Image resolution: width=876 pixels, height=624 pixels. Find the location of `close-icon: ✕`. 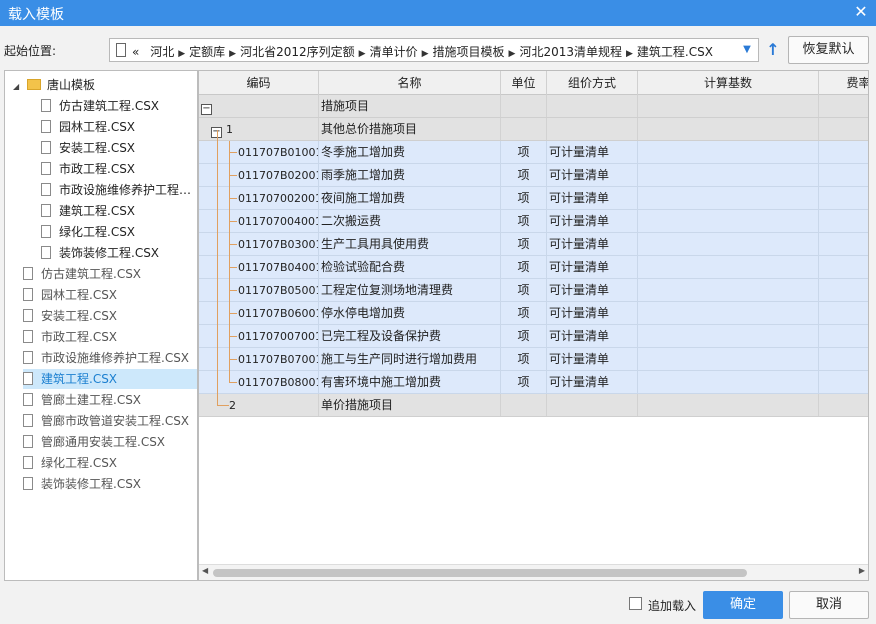

close-icon: ✕ is located at coordinates (861, 11).